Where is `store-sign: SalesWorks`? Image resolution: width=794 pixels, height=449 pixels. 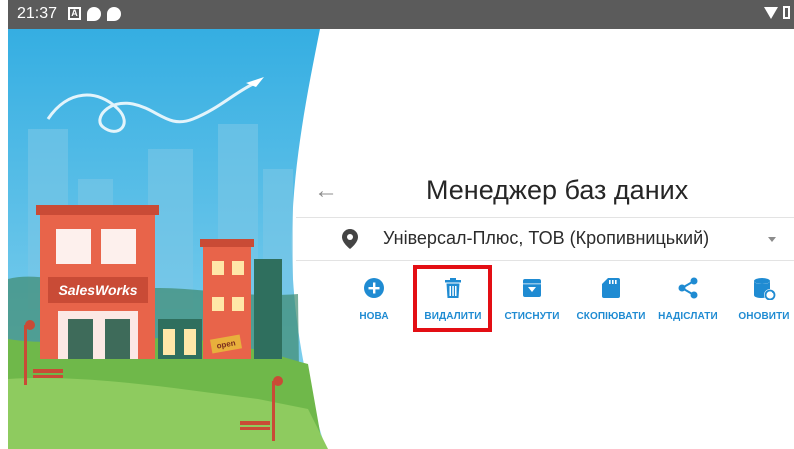
store-sign: SalesWorks is located at coordinates (97, 290).